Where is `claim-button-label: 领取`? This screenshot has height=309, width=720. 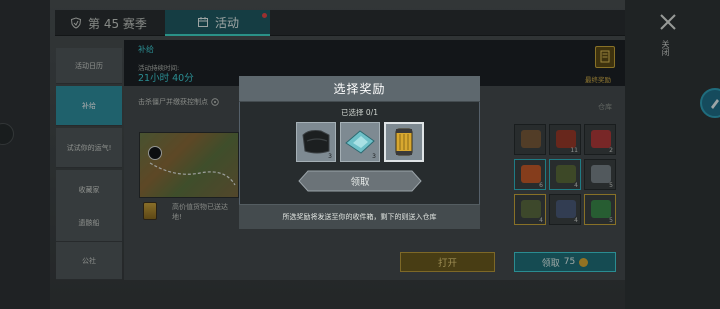
claim-button-label: 领取 is located at coordinates (360, 182).